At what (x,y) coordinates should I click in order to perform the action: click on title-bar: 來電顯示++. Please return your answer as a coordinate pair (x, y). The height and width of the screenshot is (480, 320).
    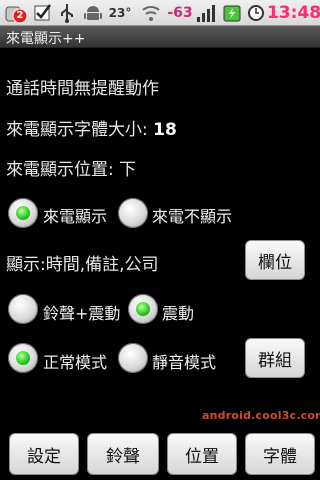
    Looking at the image, I should click on (160, 37).